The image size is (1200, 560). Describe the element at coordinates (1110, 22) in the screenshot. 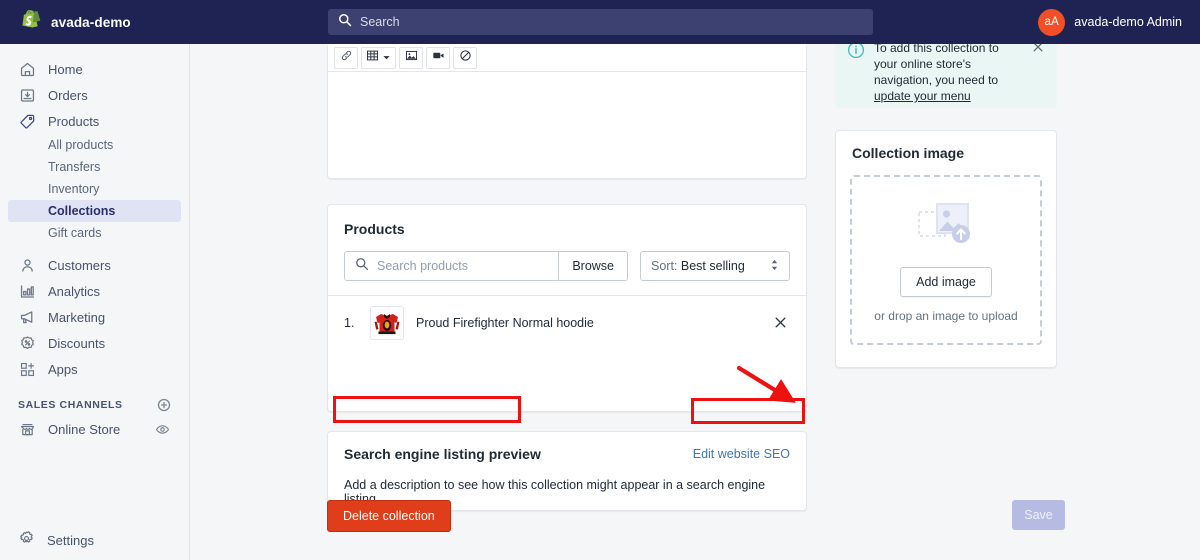

I see `user-menu: aA avada-demo Admin` at that location.